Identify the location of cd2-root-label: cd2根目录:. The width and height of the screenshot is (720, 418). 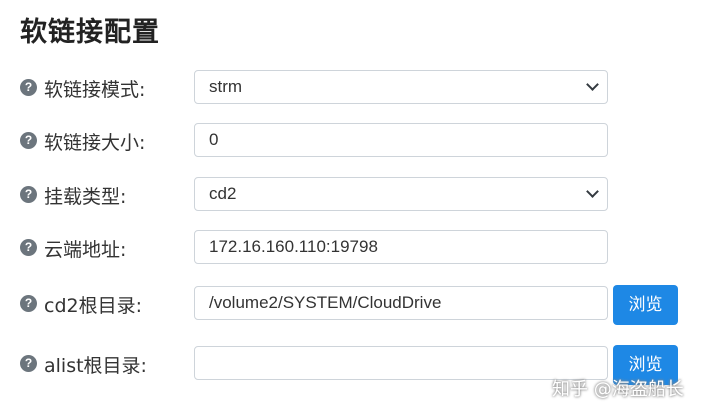
(93, 306).